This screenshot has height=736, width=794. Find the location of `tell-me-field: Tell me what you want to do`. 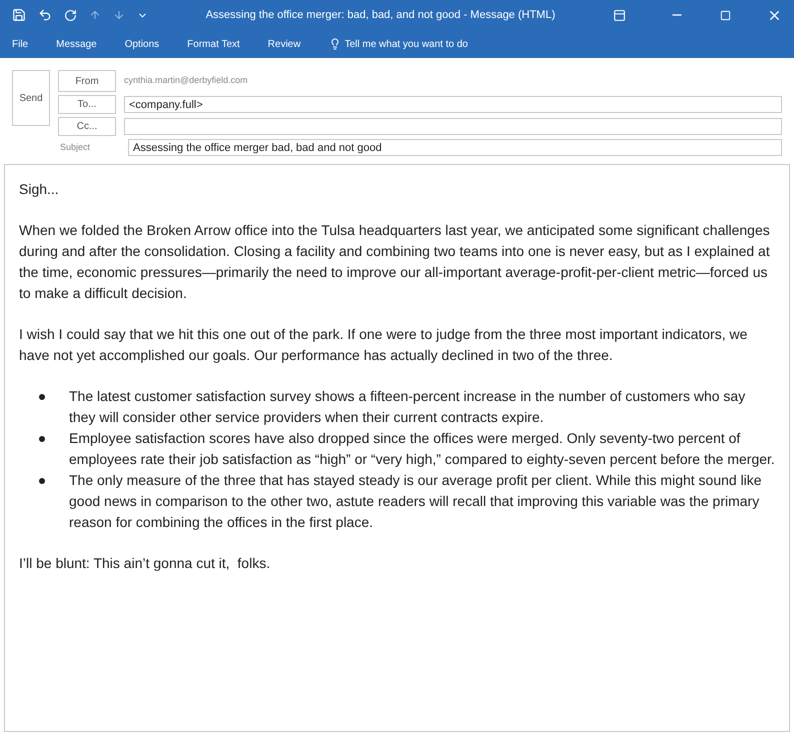

tell-me-field: Tell me what you want to do is located at coordinates (426, 44).